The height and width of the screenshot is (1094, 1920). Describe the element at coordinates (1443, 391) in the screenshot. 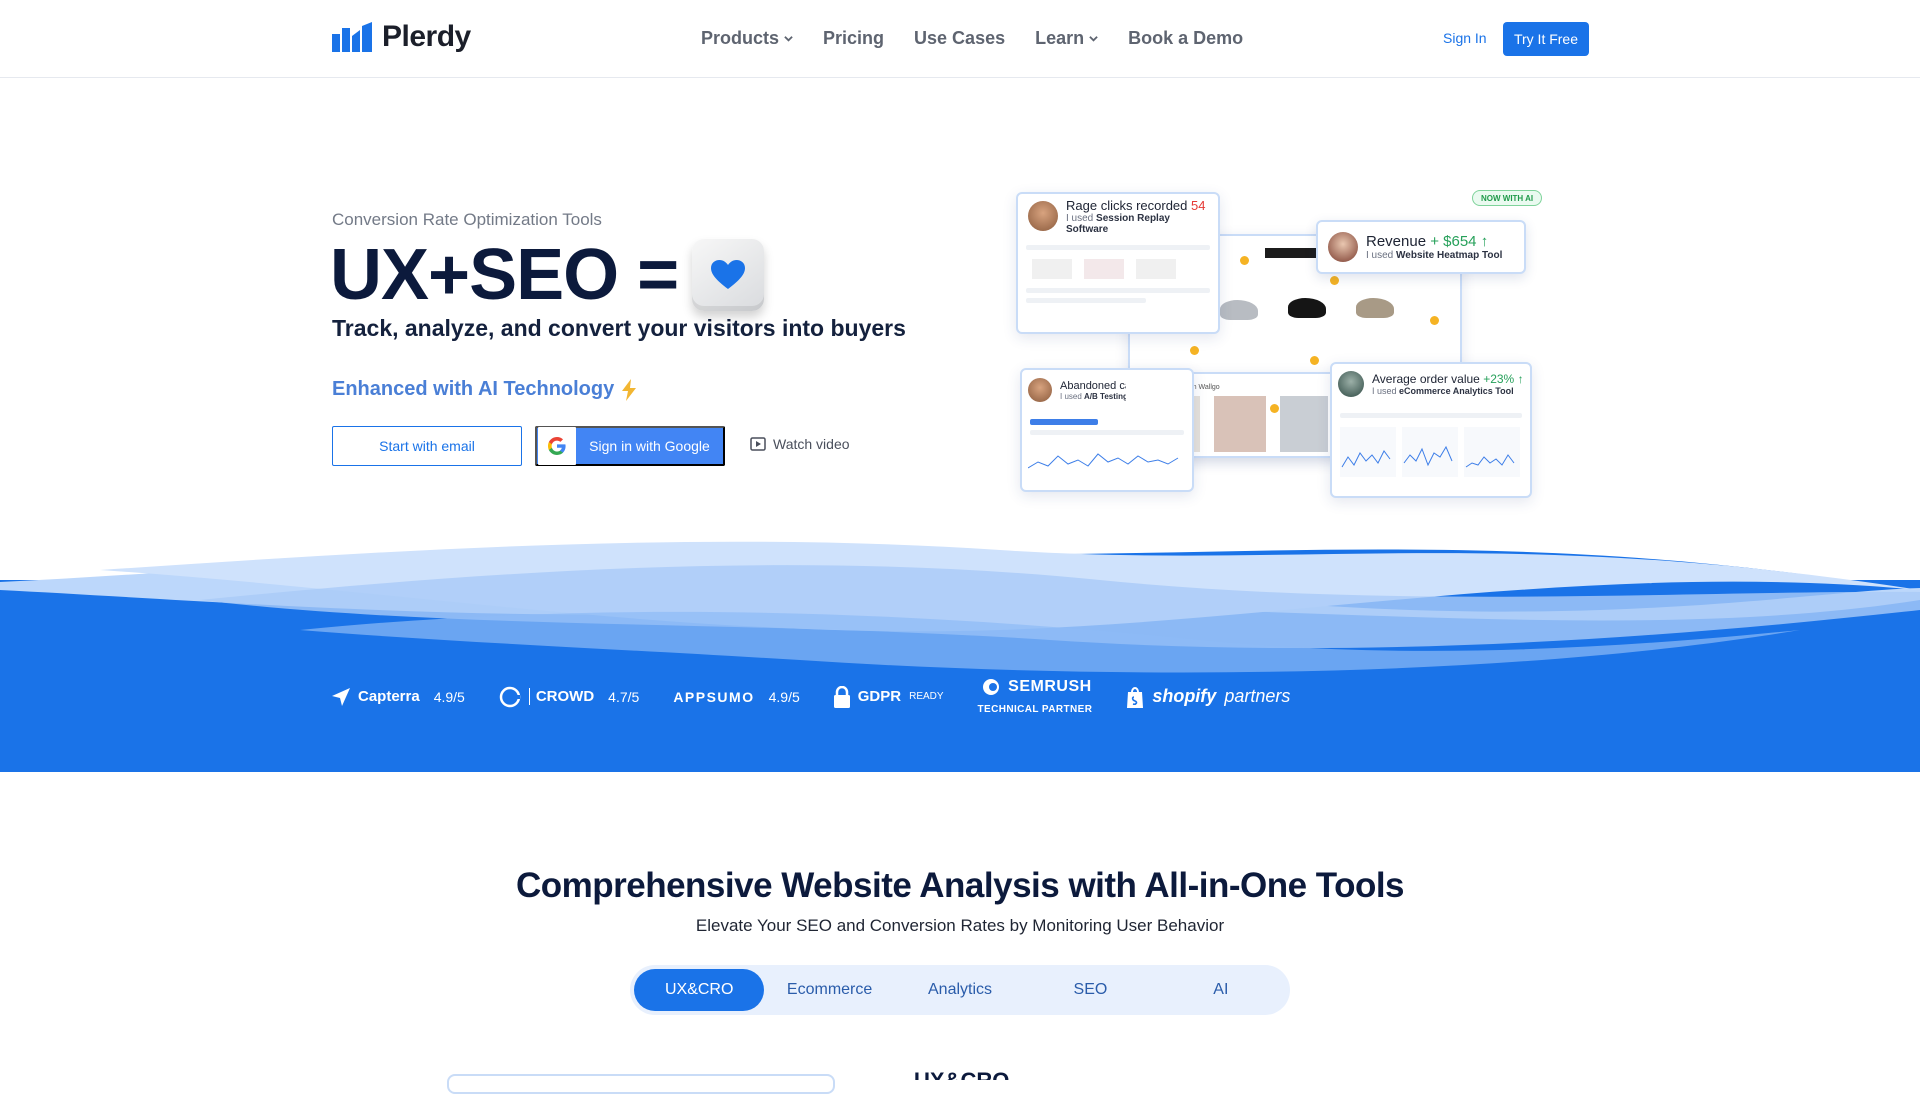

I see `aov-tool: I used eCommerce Analytics Tool` at that location.